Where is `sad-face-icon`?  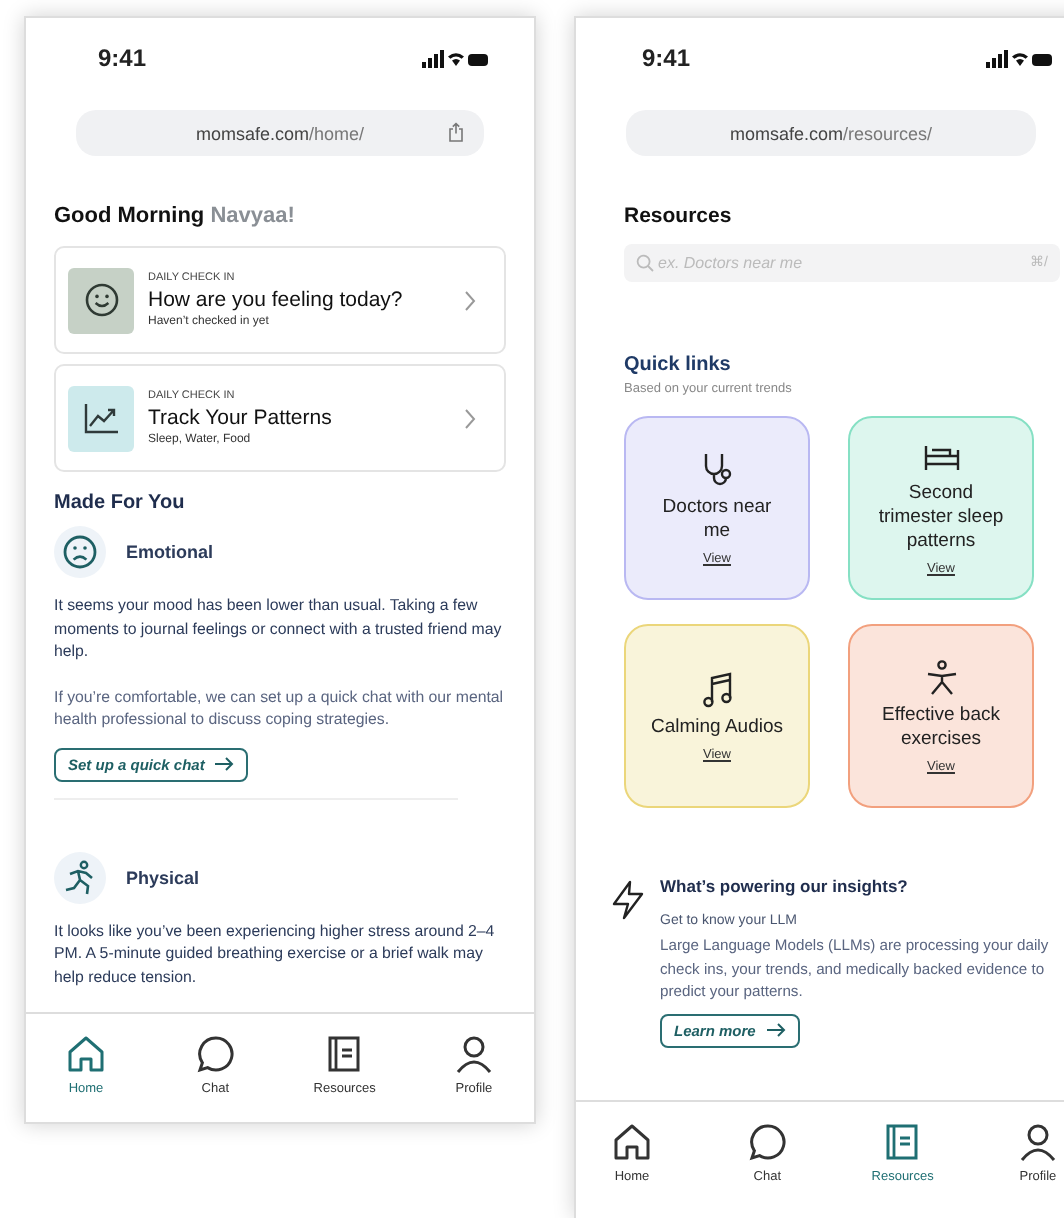 sad-face-icon is located at coordinates (80, 552).